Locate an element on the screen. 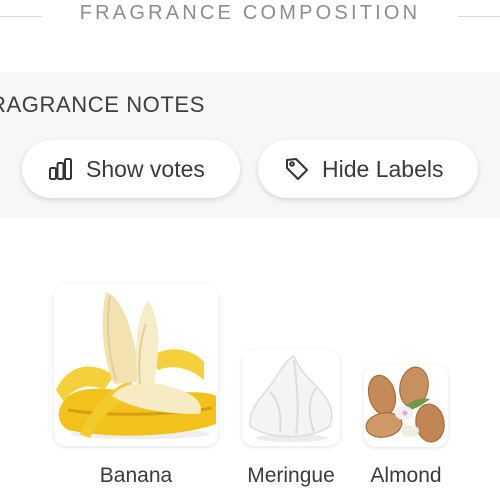  banana-image is located at coordinates (136, 365).